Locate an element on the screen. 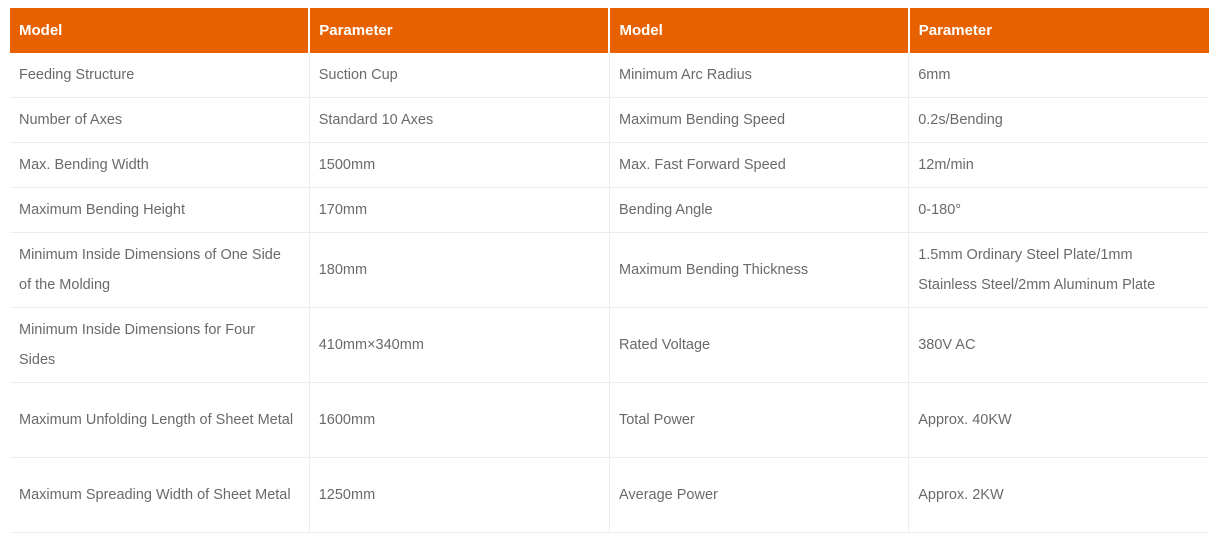  spec-label-cell: Maximum Bending Speed is located at coordinates (759, 120).